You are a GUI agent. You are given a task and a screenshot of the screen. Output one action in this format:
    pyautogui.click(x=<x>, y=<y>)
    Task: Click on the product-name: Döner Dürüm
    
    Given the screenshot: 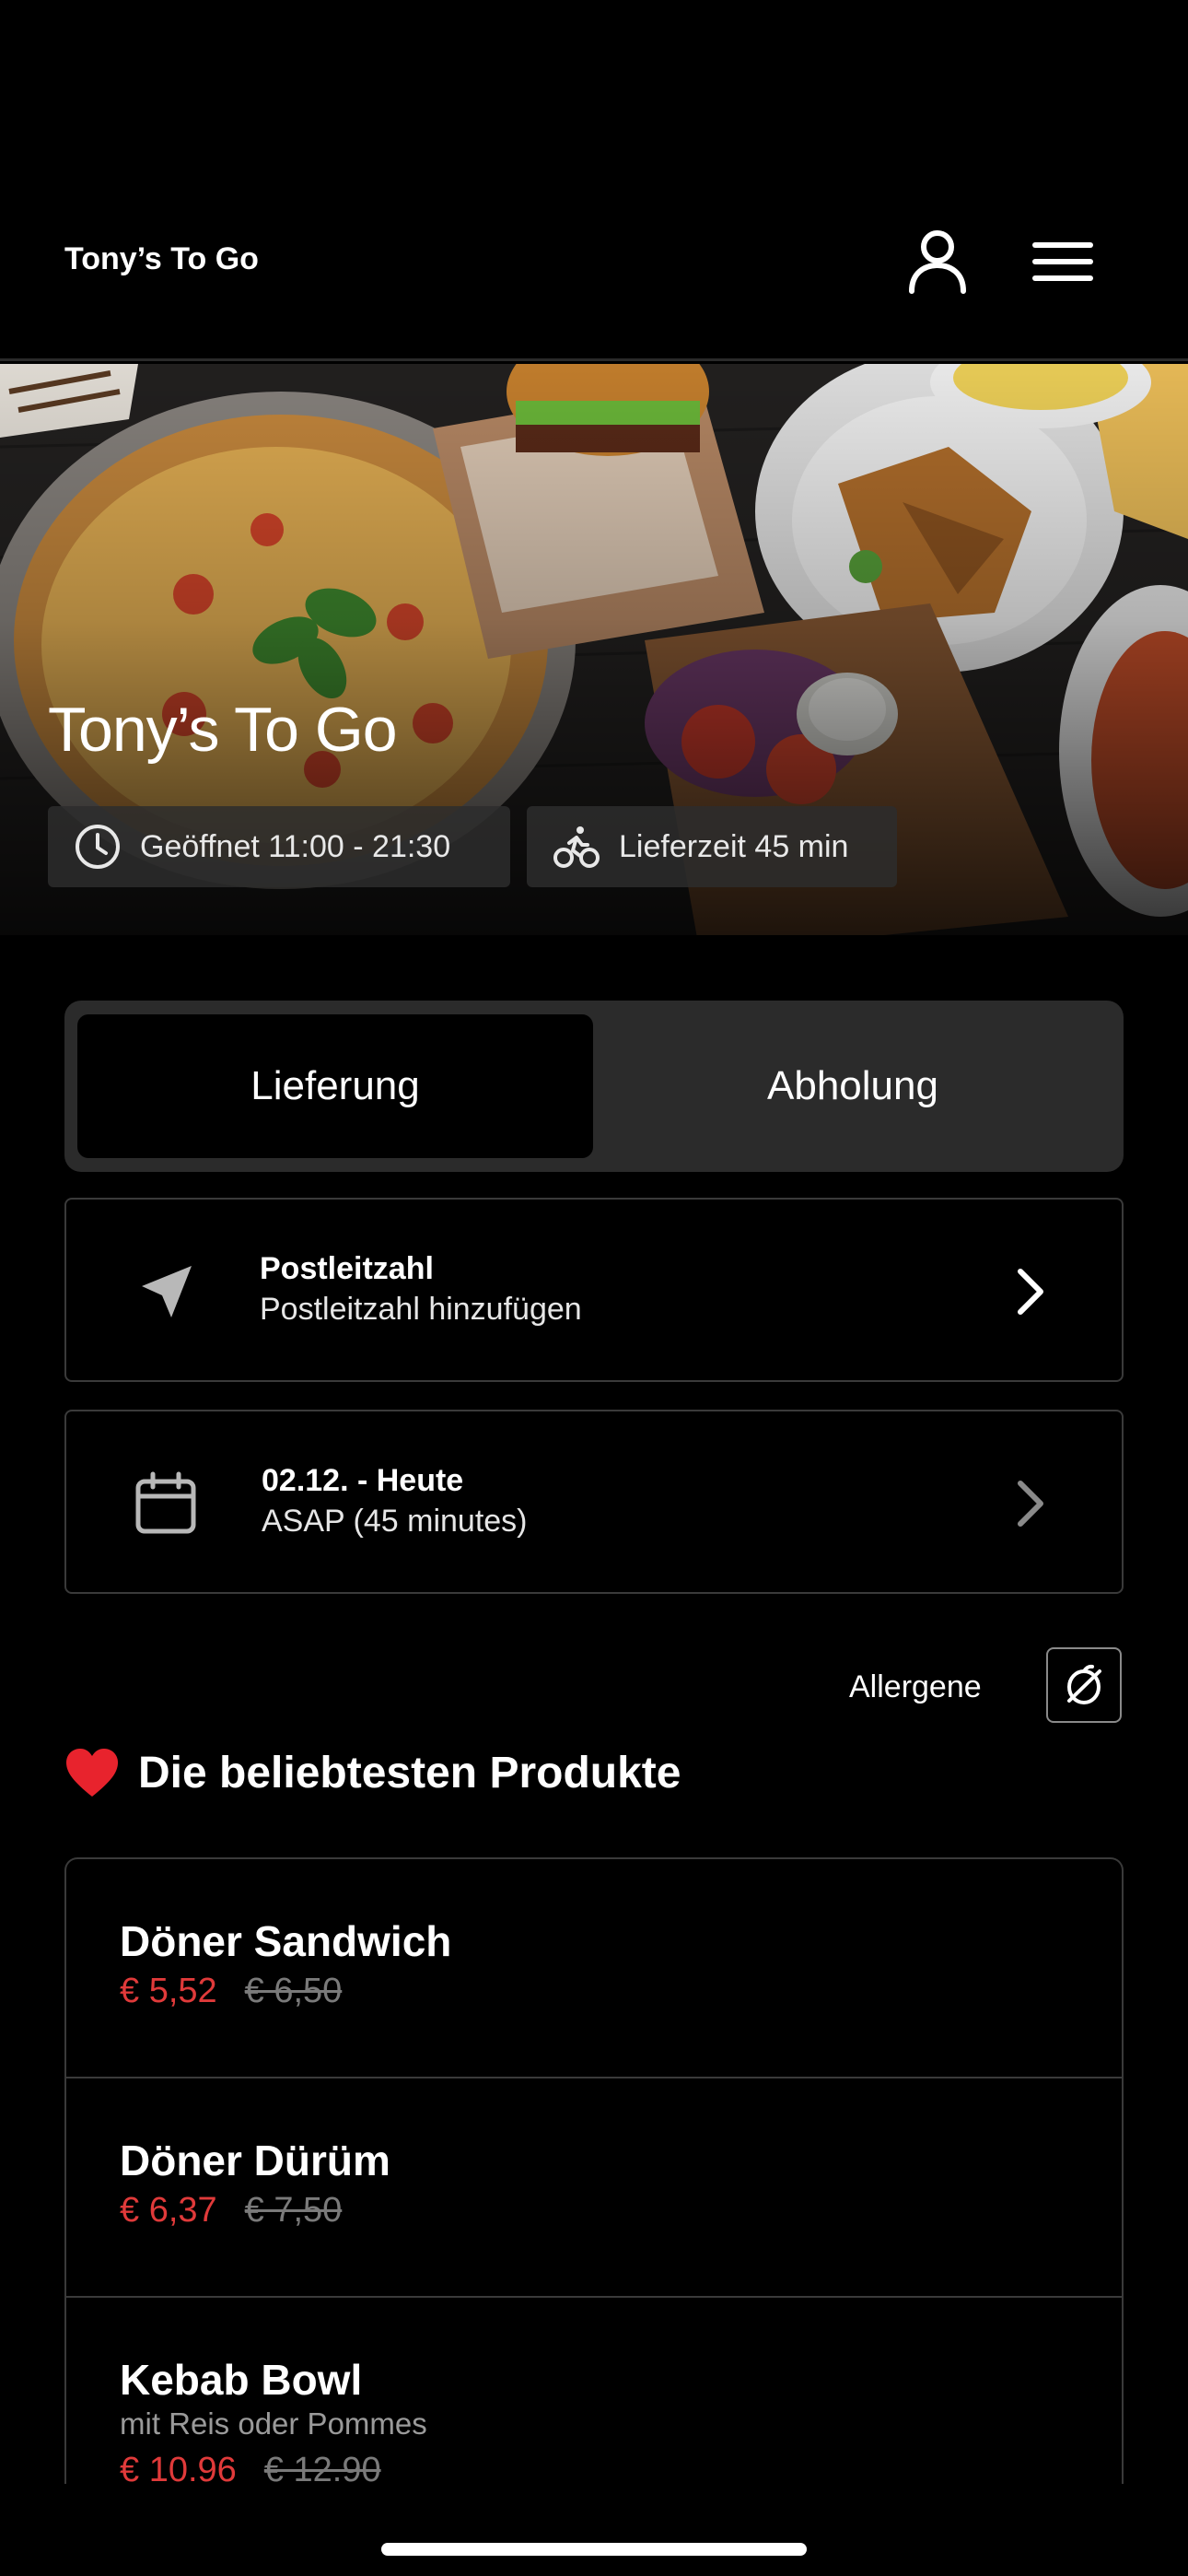 What is the action you would take?
    pyautogui.click(x=255, y=2160)
    